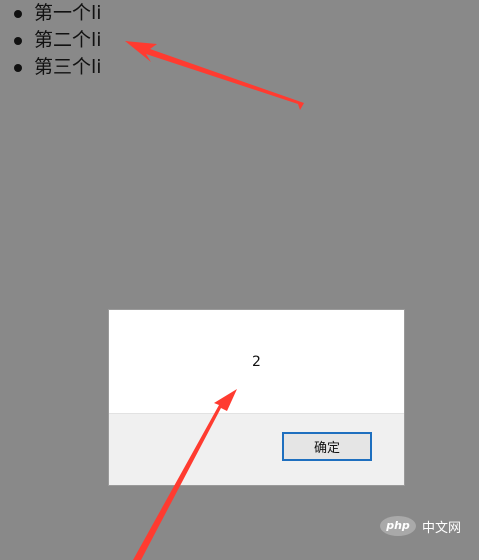  Describe the element at coordinates (442, 528) in the screenshot. I see `watermark-site-text: 中文网` at that location.